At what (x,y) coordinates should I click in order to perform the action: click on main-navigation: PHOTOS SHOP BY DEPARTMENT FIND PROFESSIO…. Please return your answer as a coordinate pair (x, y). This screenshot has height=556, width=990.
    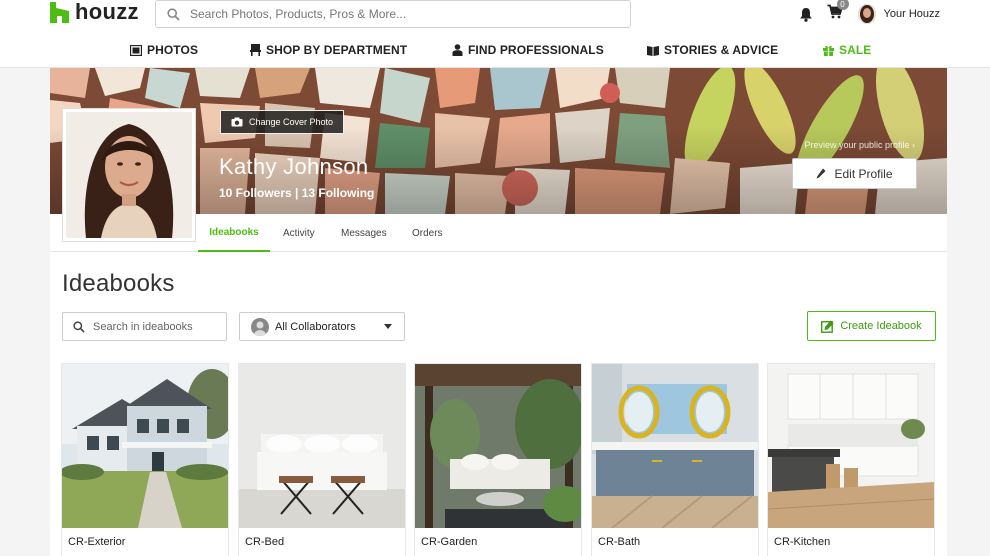
    Looking at the image, I should click on (495, 50).